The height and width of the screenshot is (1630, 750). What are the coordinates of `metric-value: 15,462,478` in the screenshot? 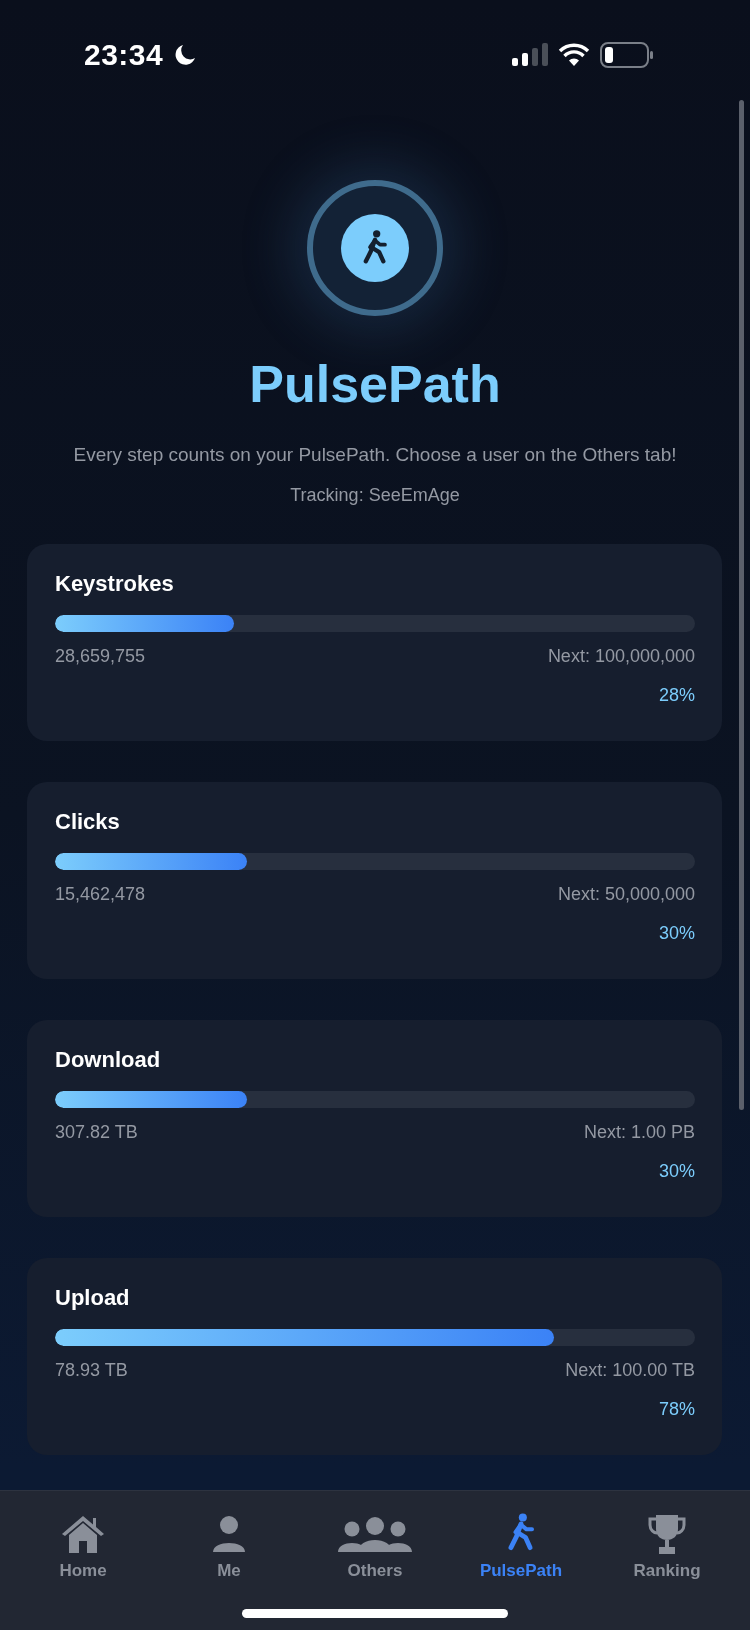 It's located at (100, 894).